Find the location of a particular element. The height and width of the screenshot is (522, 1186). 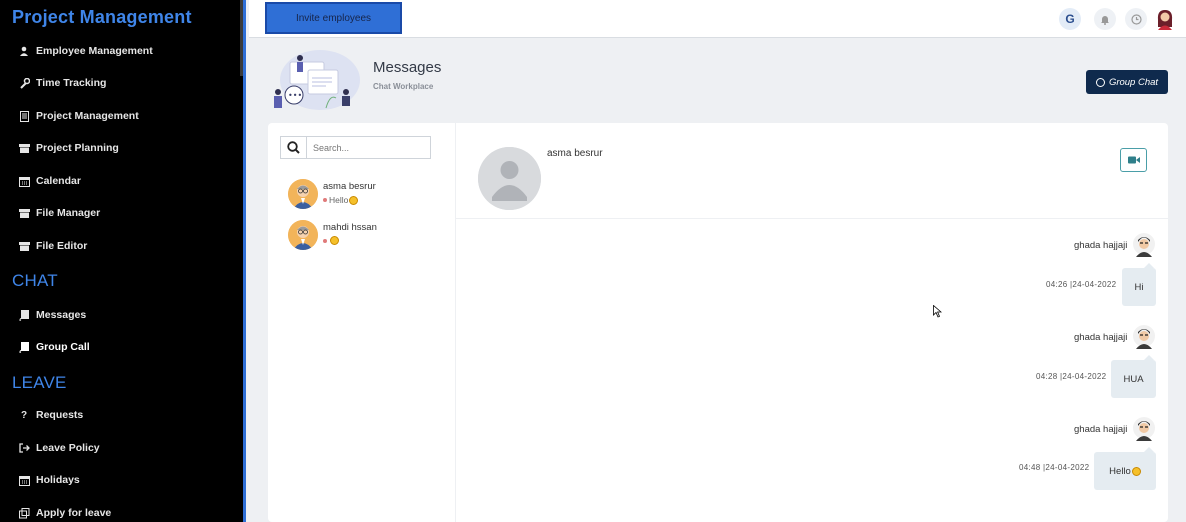

conversation-header: asma besrur is located at coordinates (812, 171).